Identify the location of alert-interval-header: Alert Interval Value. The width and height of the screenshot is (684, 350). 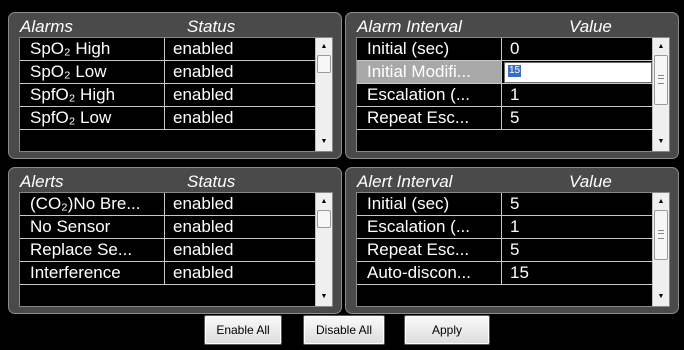
(512, 181).